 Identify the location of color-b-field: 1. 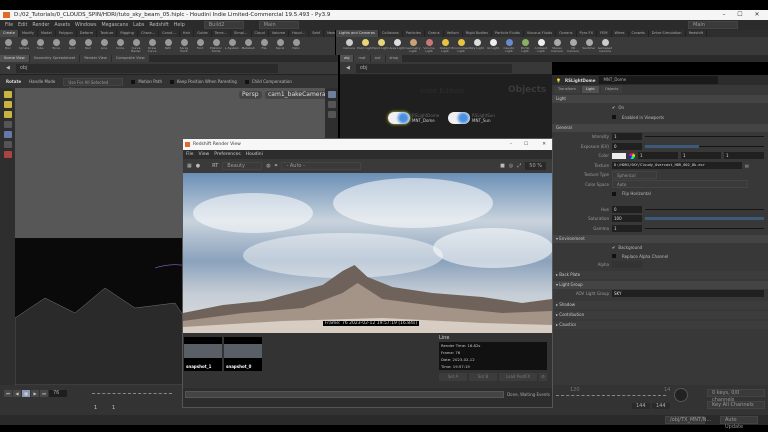
(744, 156).